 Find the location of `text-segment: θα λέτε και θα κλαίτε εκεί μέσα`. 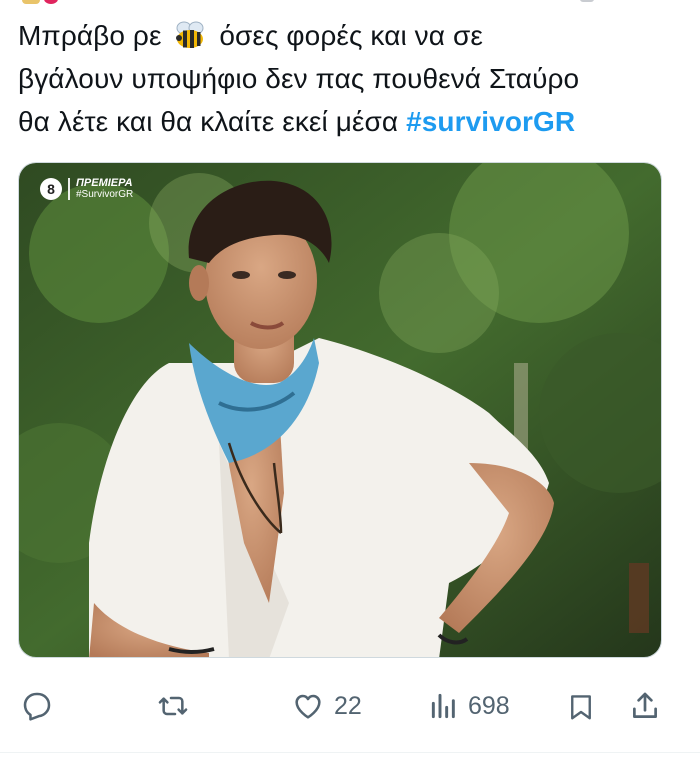

text-segment: θα λέτε και θα κλαίτε εκεί μέσα is located at coordinates (208, 121).